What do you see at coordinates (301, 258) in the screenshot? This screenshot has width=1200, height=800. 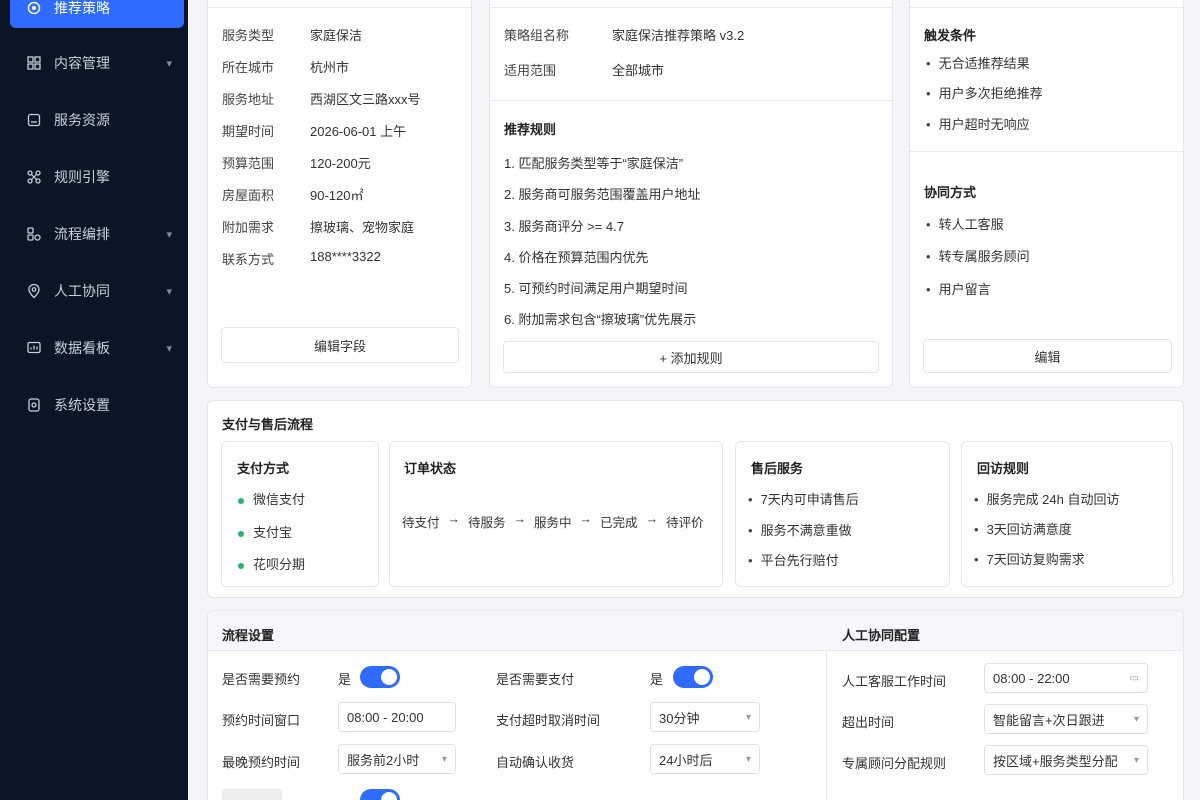 I see `field-row: 联系方式 188****3322` at bounding box center [301, 258].